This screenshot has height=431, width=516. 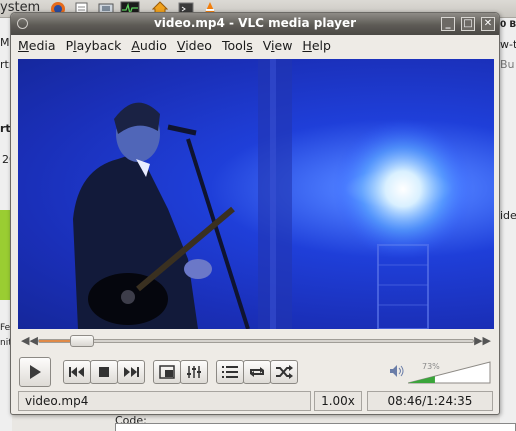 I want to click on previous-icon, so click(x=76, y=372).